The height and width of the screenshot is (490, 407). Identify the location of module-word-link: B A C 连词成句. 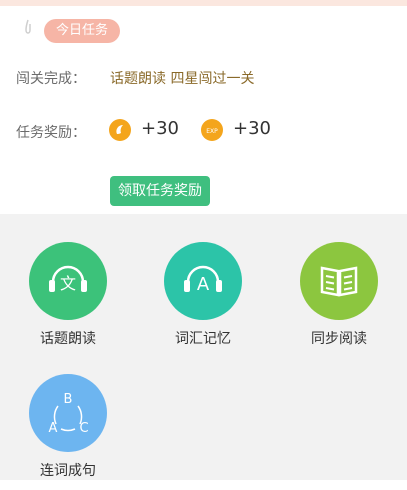
(68, 432).